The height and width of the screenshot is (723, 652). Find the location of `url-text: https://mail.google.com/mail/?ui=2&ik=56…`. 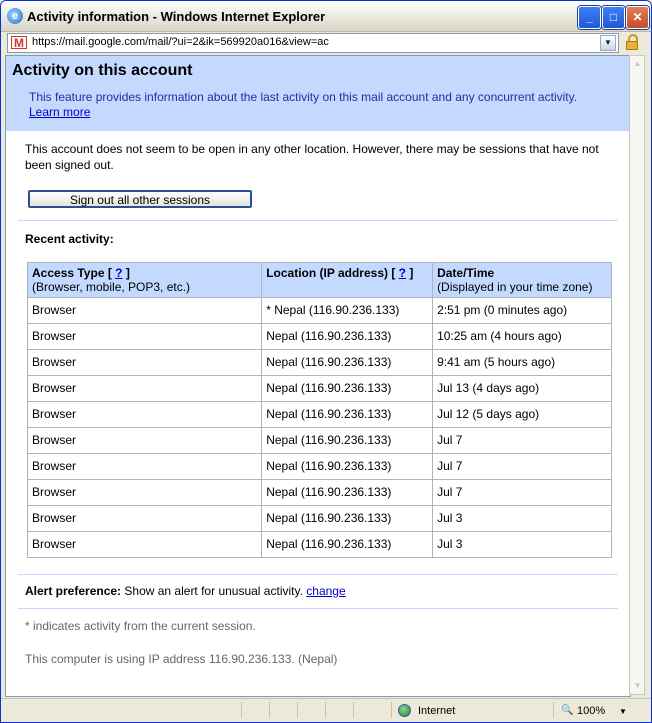

url-text: https://mail.google.com/mail/?ui=2&ik=56… is located at coordinates (180, 42).